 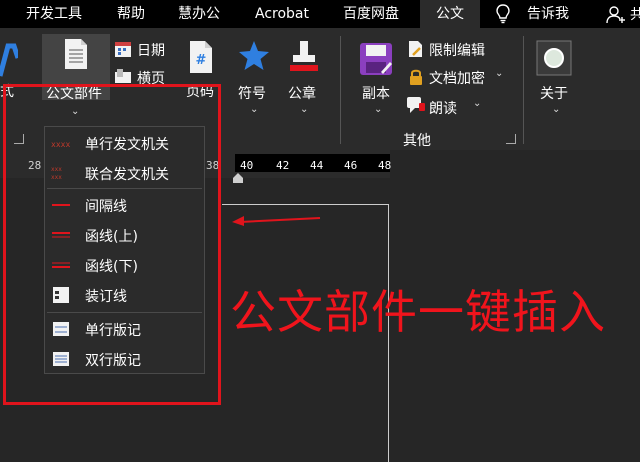 I want to click on date-button-label: 日期, so click(x=151, y=50).